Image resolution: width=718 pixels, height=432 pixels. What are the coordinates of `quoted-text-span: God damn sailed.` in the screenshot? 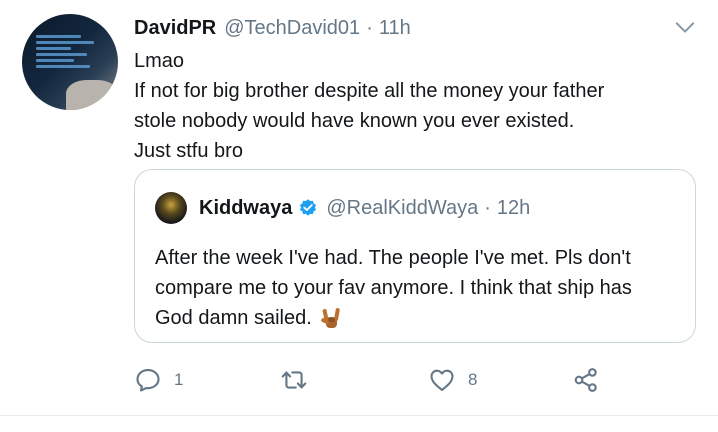 It's located at (233, 318).